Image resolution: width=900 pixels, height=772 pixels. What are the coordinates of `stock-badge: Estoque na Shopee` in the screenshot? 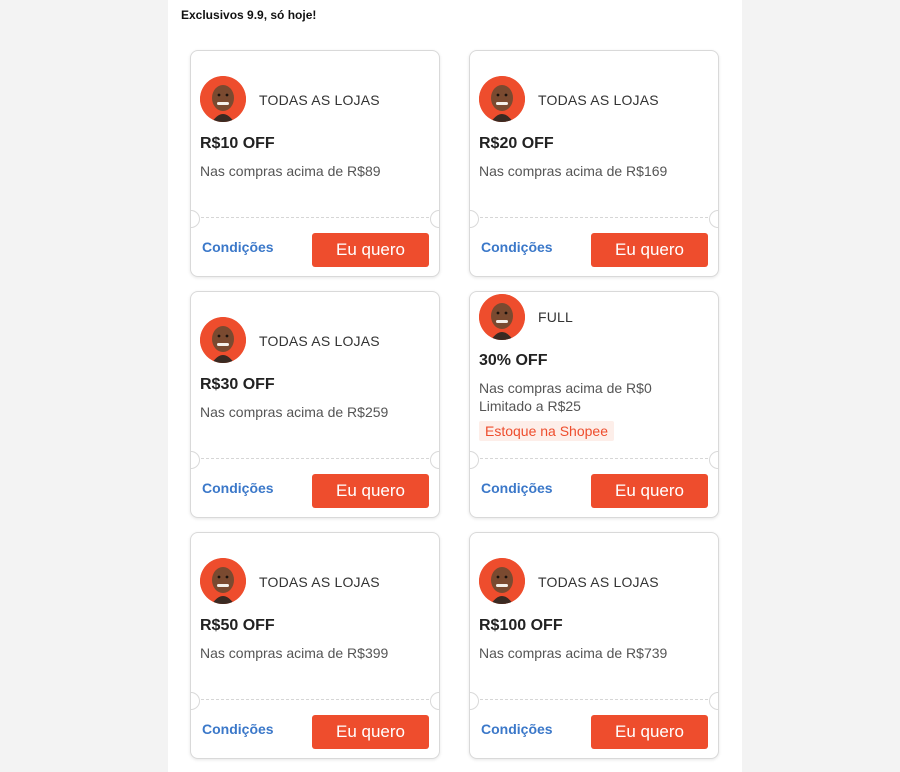 It's located at (546, 431).